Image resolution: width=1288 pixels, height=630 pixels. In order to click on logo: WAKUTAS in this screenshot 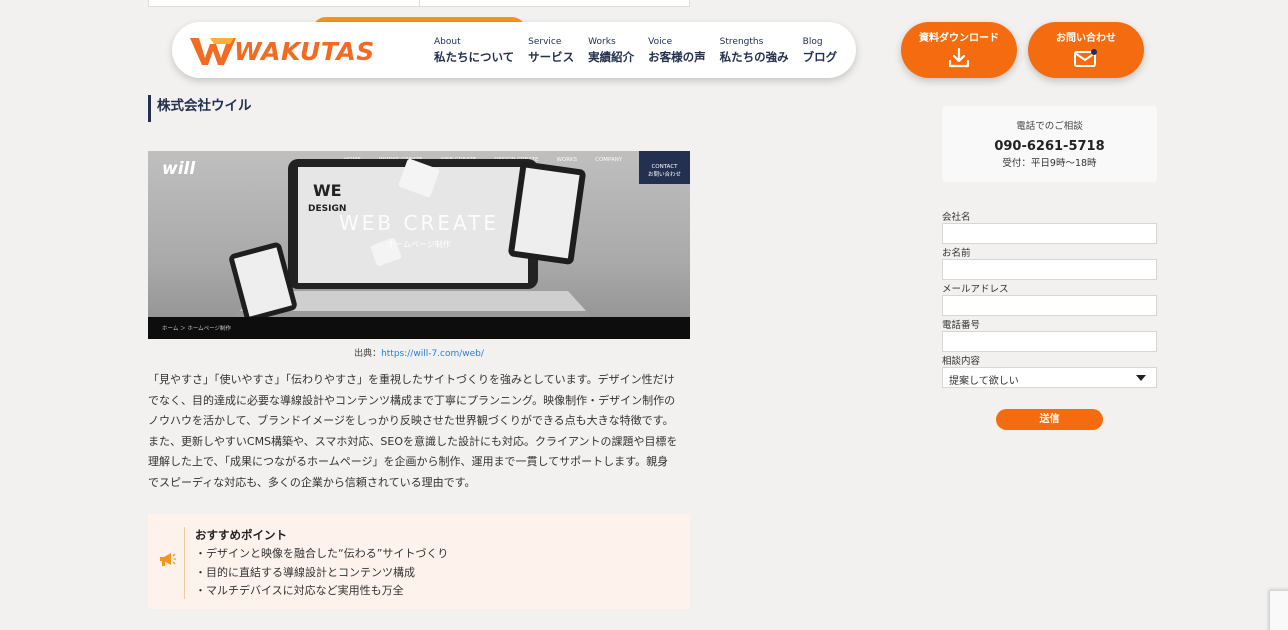, I will do `click(282, 51)`.